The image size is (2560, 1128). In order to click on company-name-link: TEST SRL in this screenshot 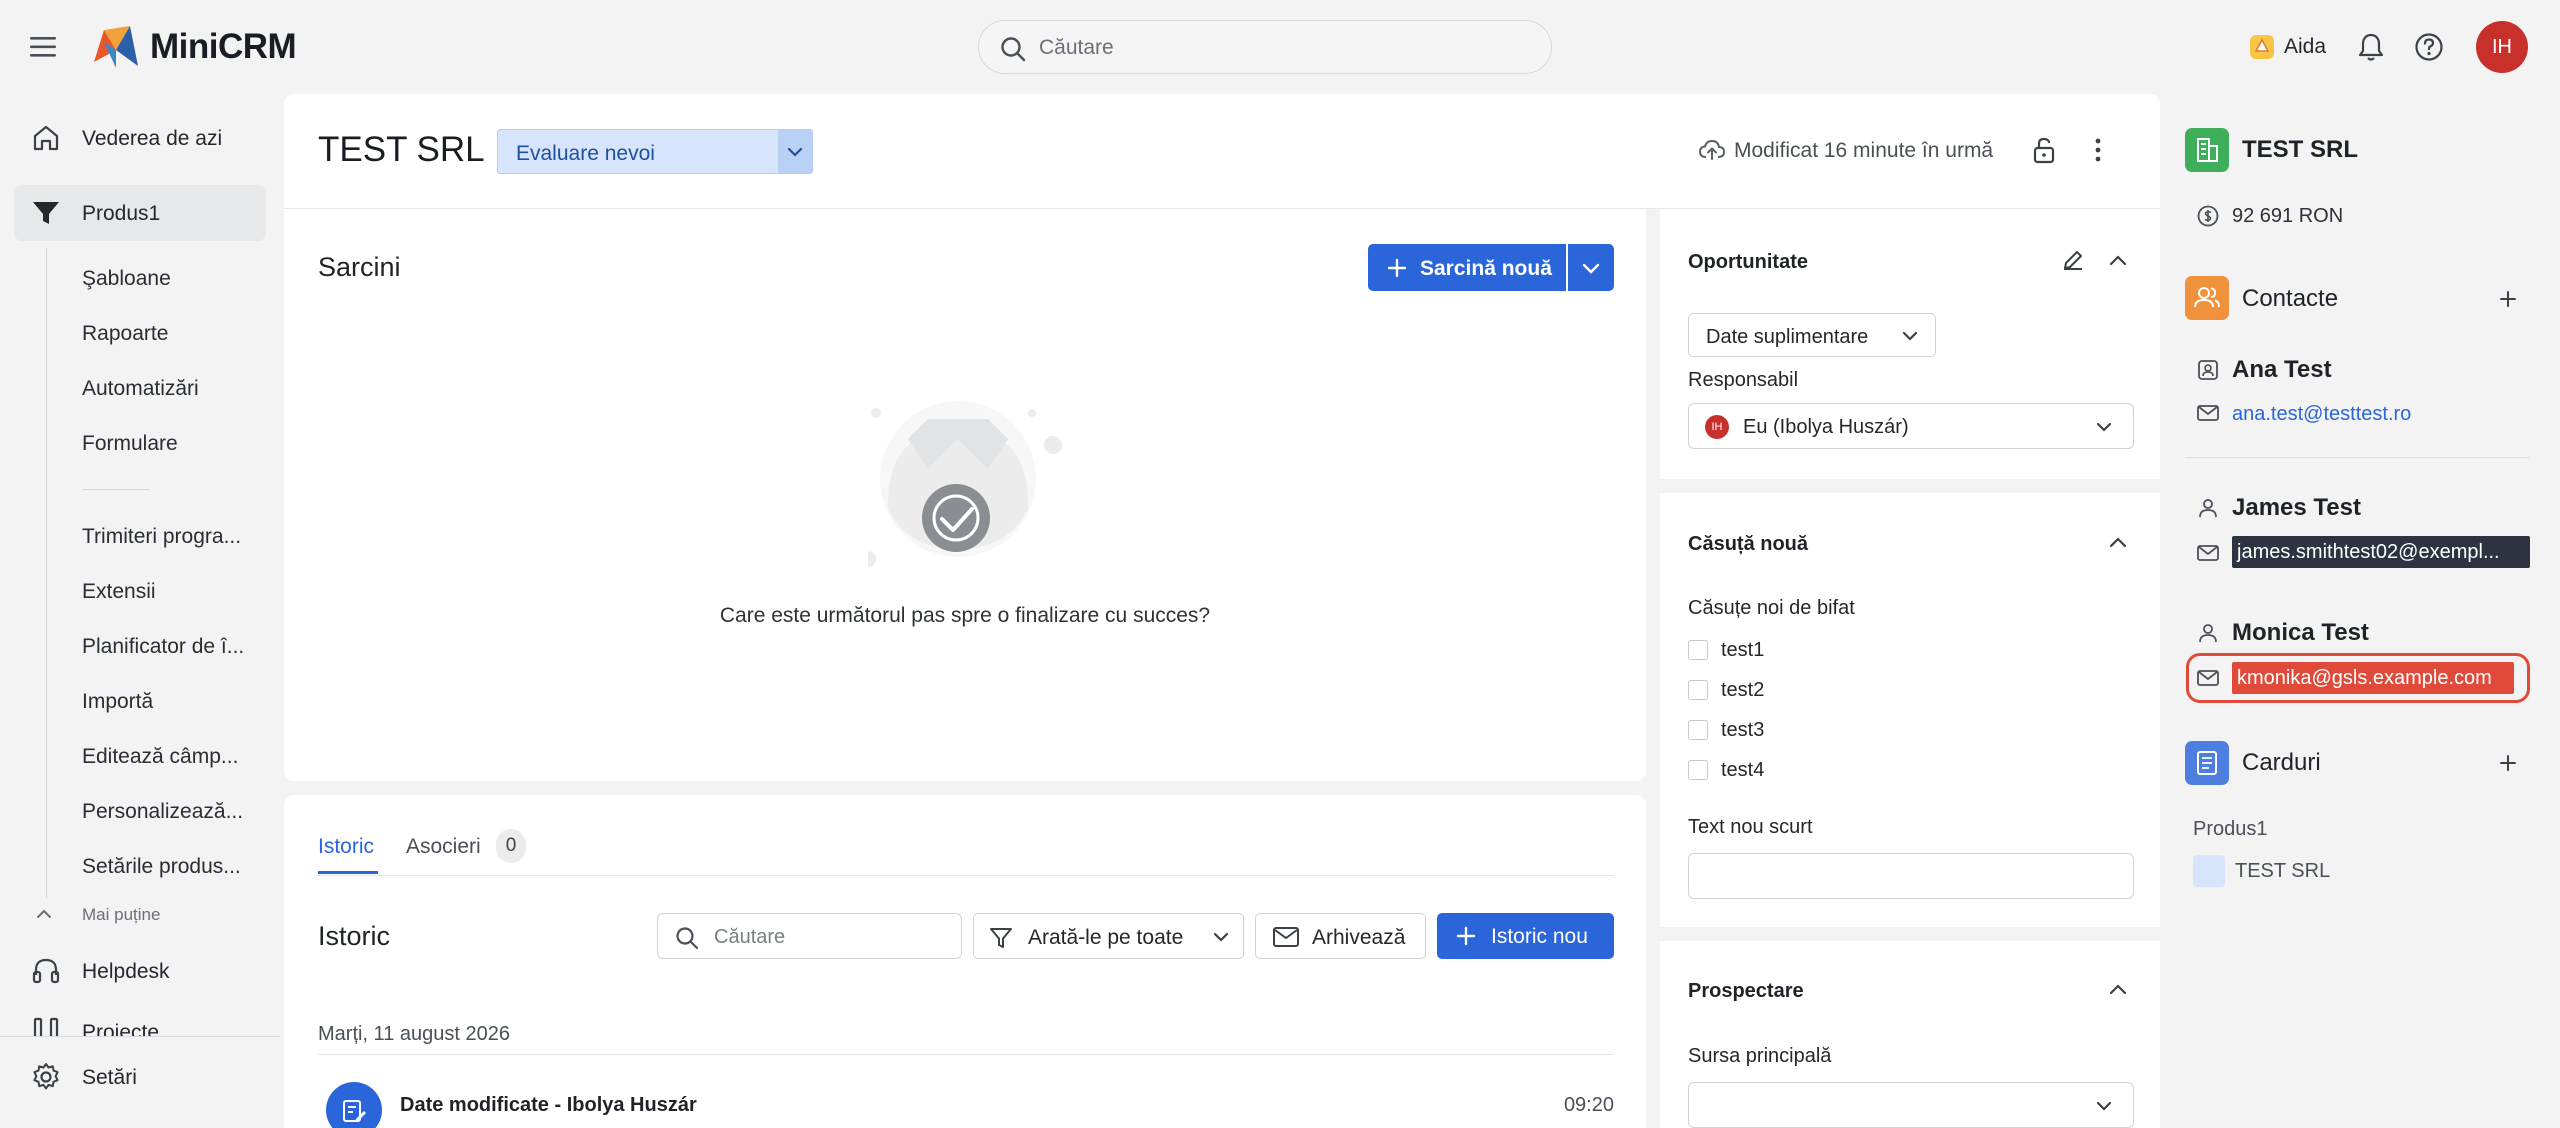, I will do `click(2300, 150)`.